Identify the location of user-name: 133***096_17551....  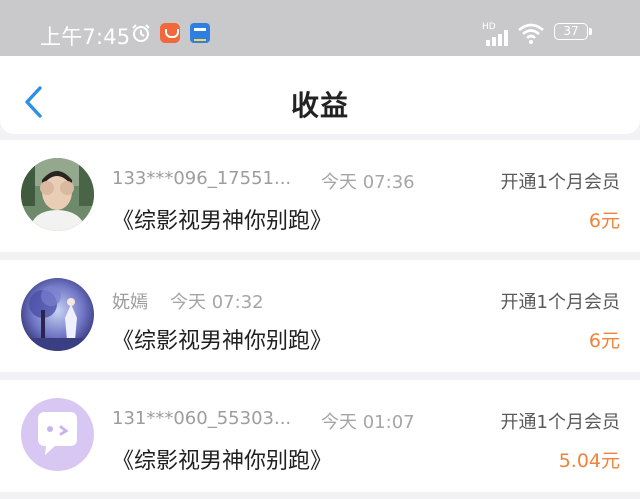
(202, 178).